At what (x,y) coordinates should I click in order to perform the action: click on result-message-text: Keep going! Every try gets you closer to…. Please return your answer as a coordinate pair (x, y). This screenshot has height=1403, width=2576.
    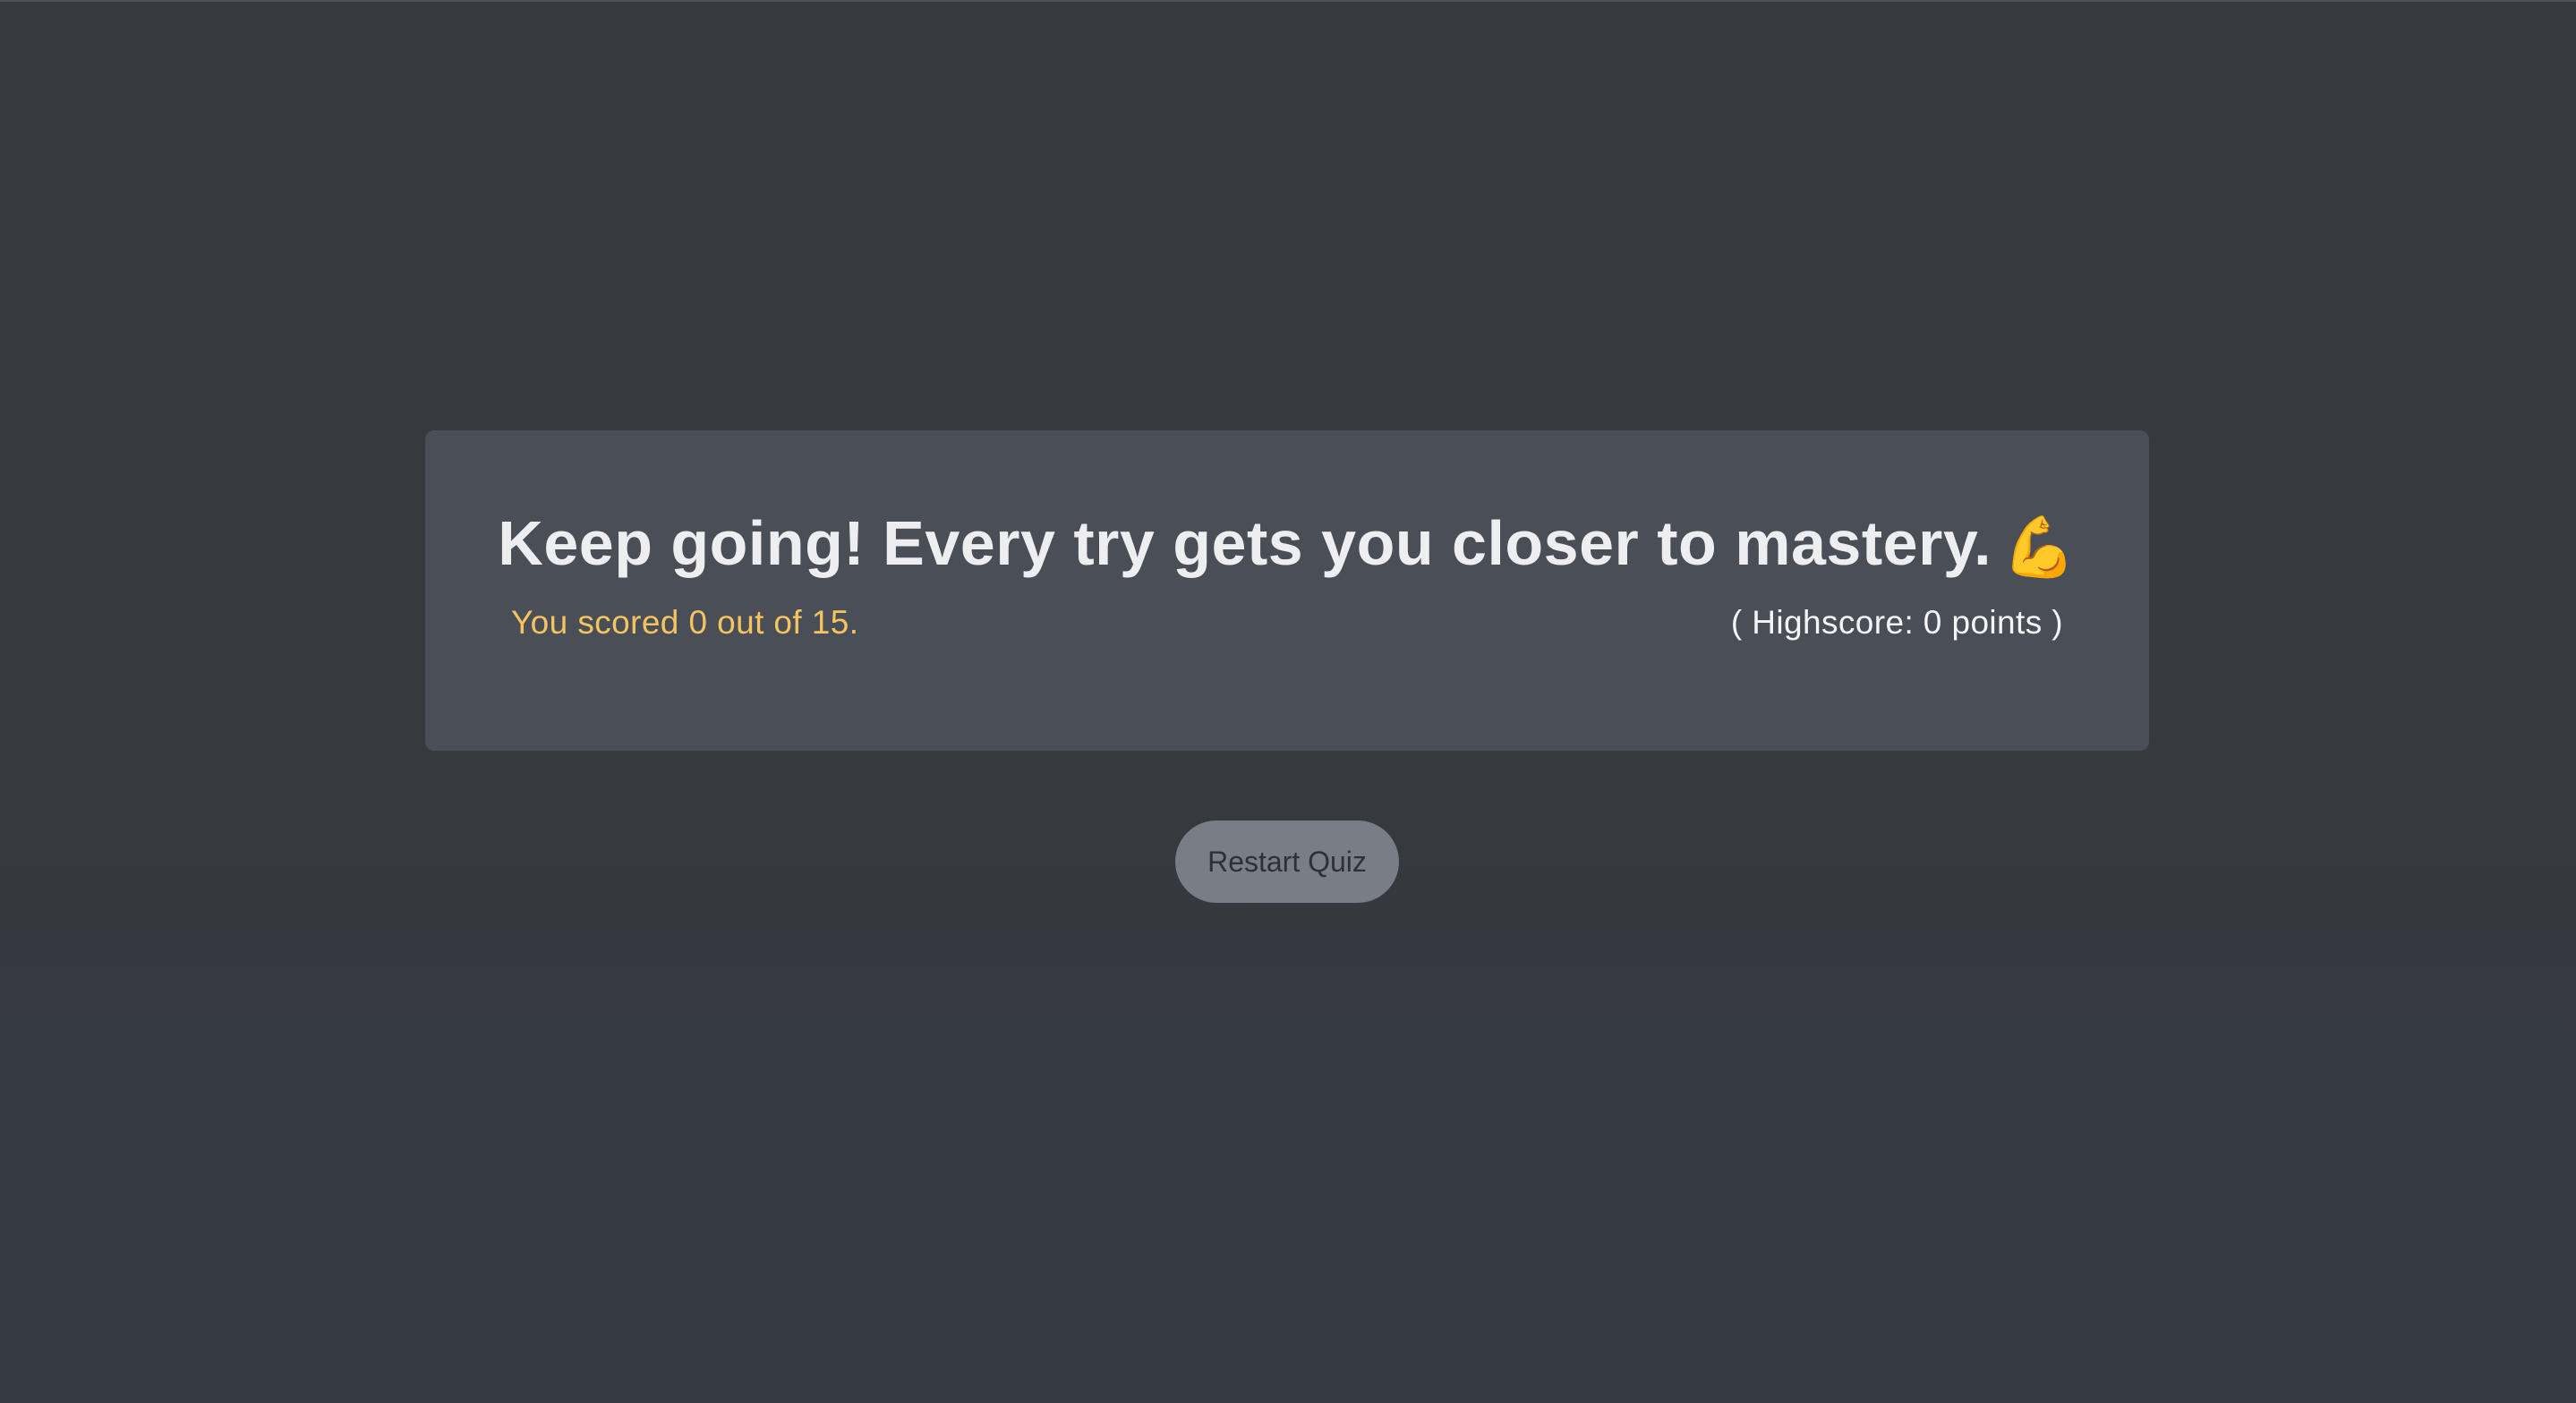
    Looking at the image, I should click on (1245, 543).